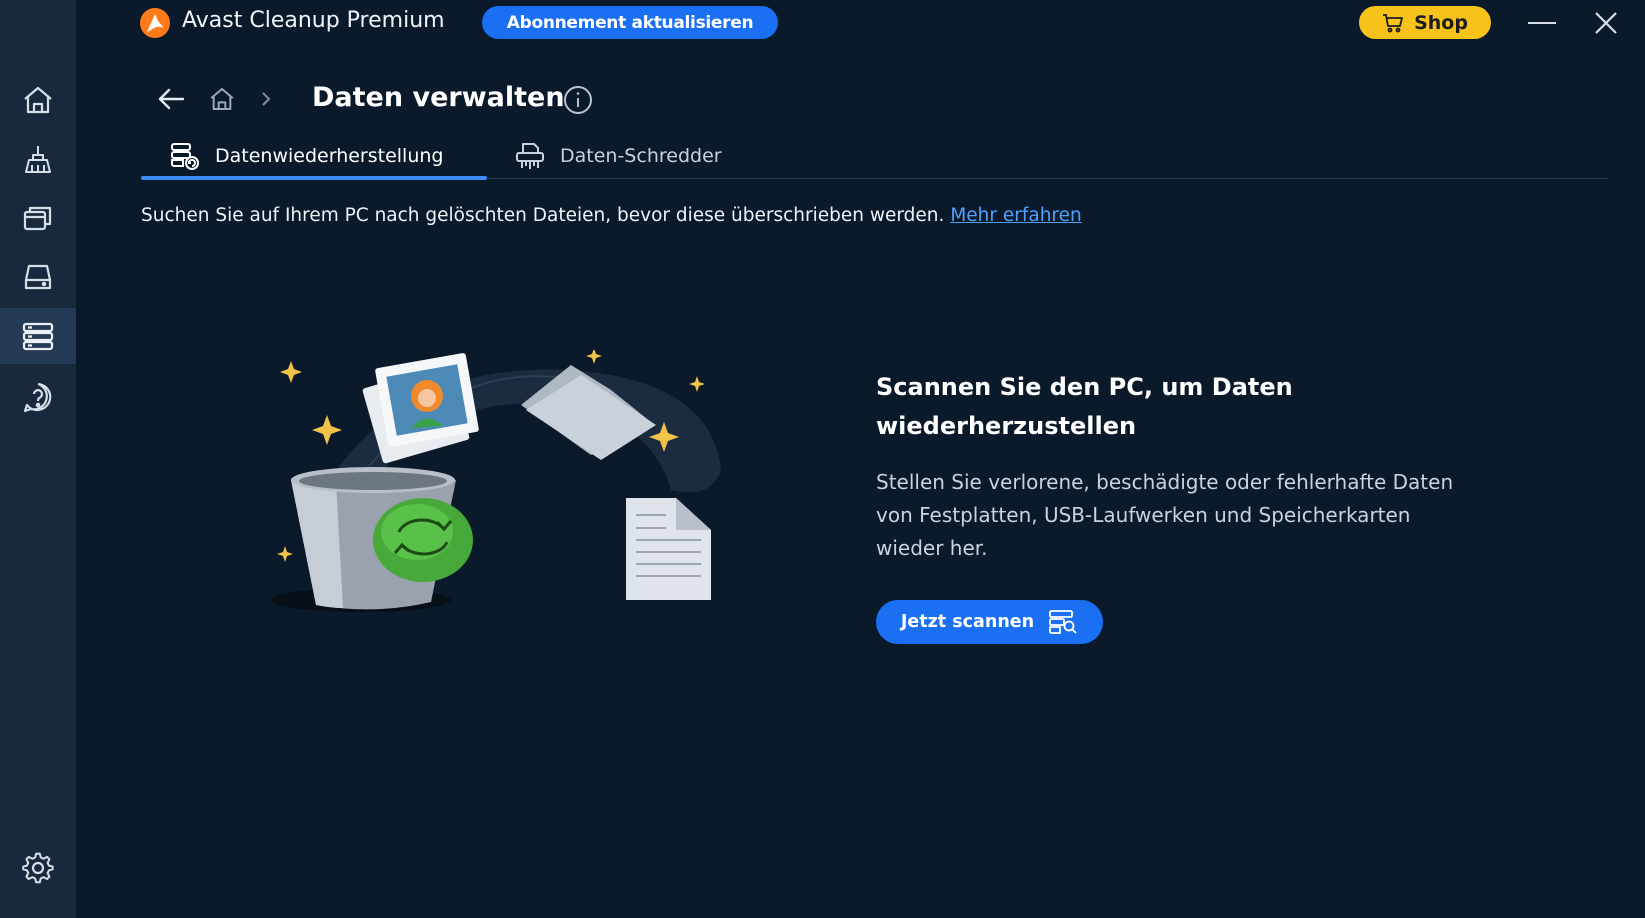 The height and width of the screenshot is (918, 1645). I want to click on sidebar-item-data, so click(38, 336).